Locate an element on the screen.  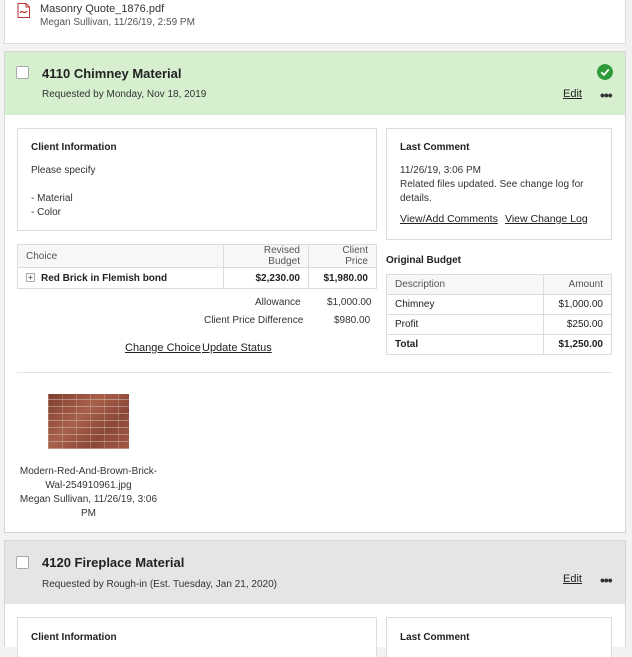
budget-description: Profit is located at coordinates (465, 324).